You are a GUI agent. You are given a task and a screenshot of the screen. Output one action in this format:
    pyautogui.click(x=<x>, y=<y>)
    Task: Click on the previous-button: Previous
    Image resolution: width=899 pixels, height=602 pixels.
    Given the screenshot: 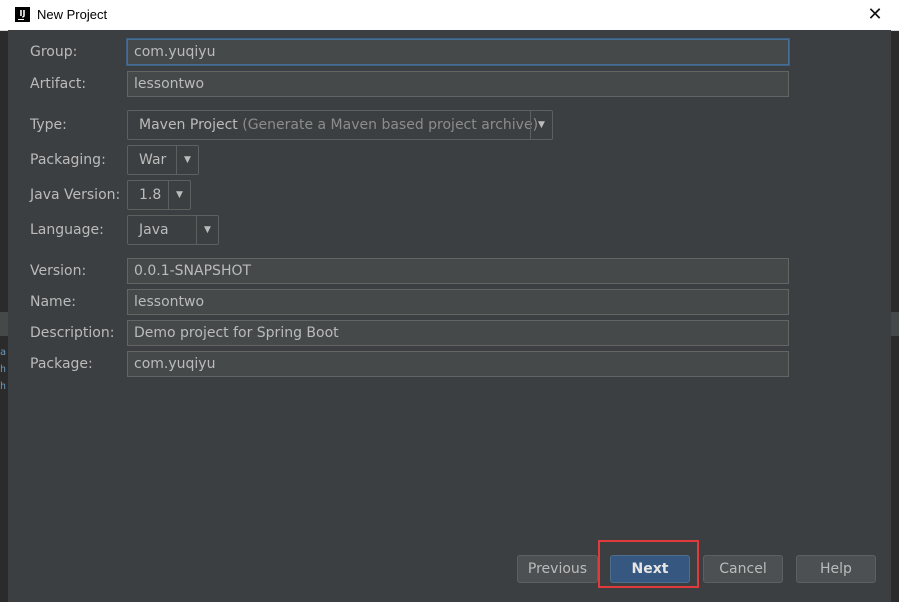 What is the action you would take?
    pyautogui.click(x=557, y=569)
    